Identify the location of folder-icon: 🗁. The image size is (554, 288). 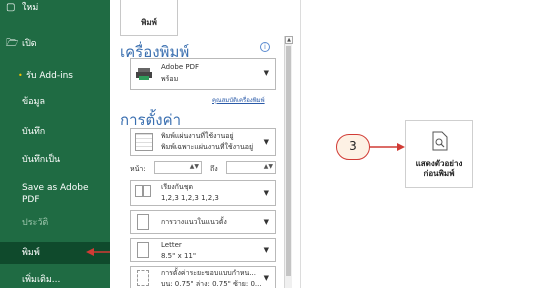
(12, 43).